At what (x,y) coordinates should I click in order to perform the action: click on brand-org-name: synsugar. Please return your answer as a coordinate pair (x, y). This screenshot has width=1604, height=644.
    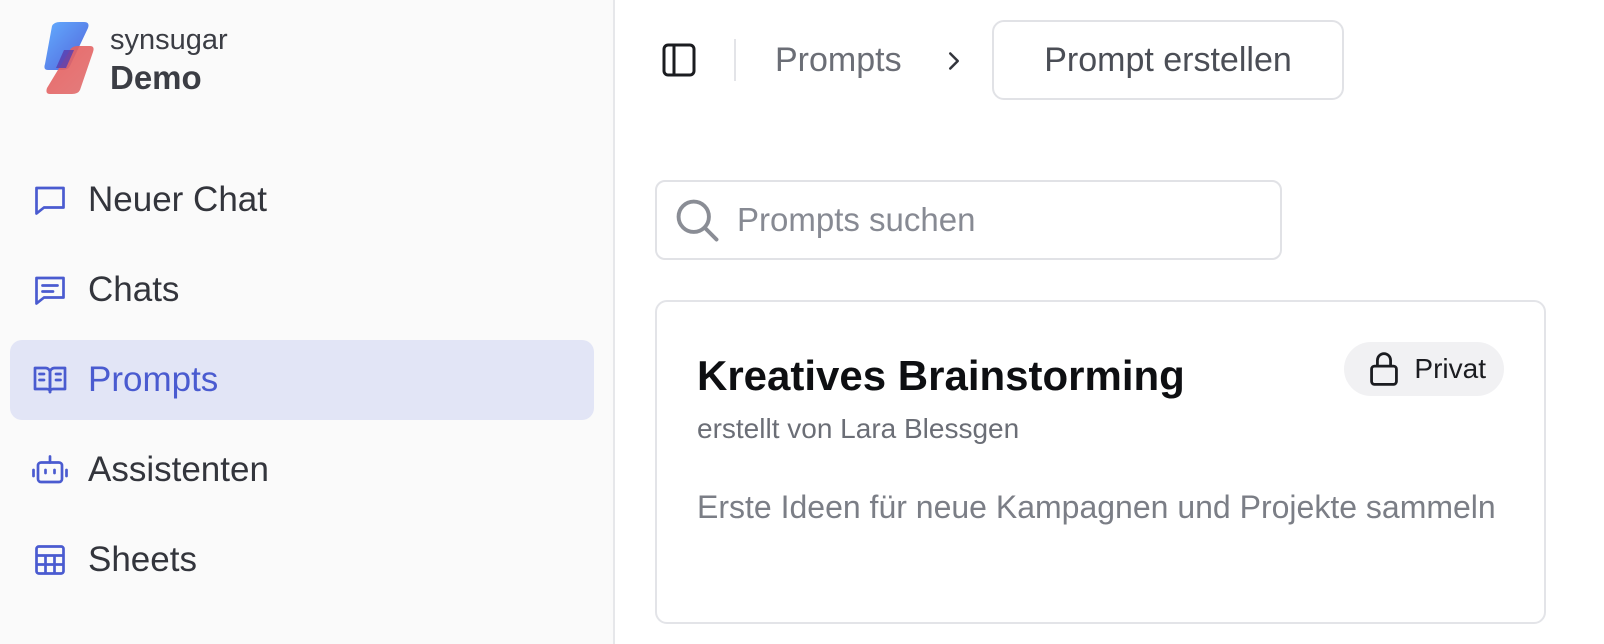
    Looking at the image, I should click on (169, 40).